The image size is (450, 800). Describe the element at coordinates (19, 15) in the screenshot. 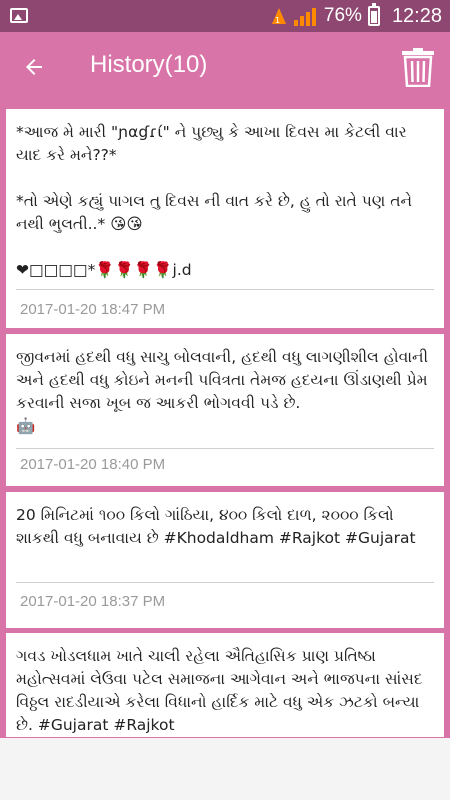

I see `gallery-notification-icon` at that location.